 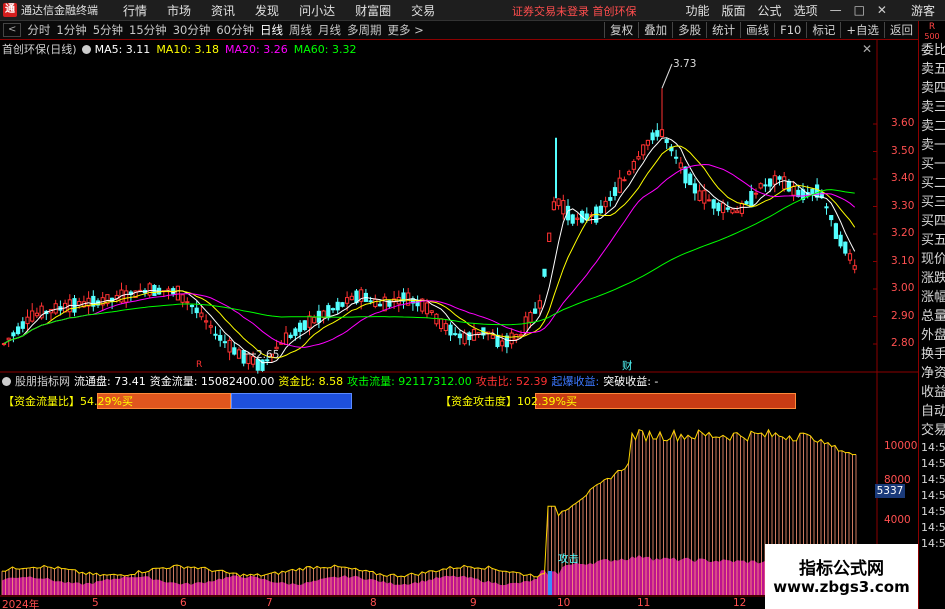 I want to click on date-label-1: 5, so click(x=95, y=603).